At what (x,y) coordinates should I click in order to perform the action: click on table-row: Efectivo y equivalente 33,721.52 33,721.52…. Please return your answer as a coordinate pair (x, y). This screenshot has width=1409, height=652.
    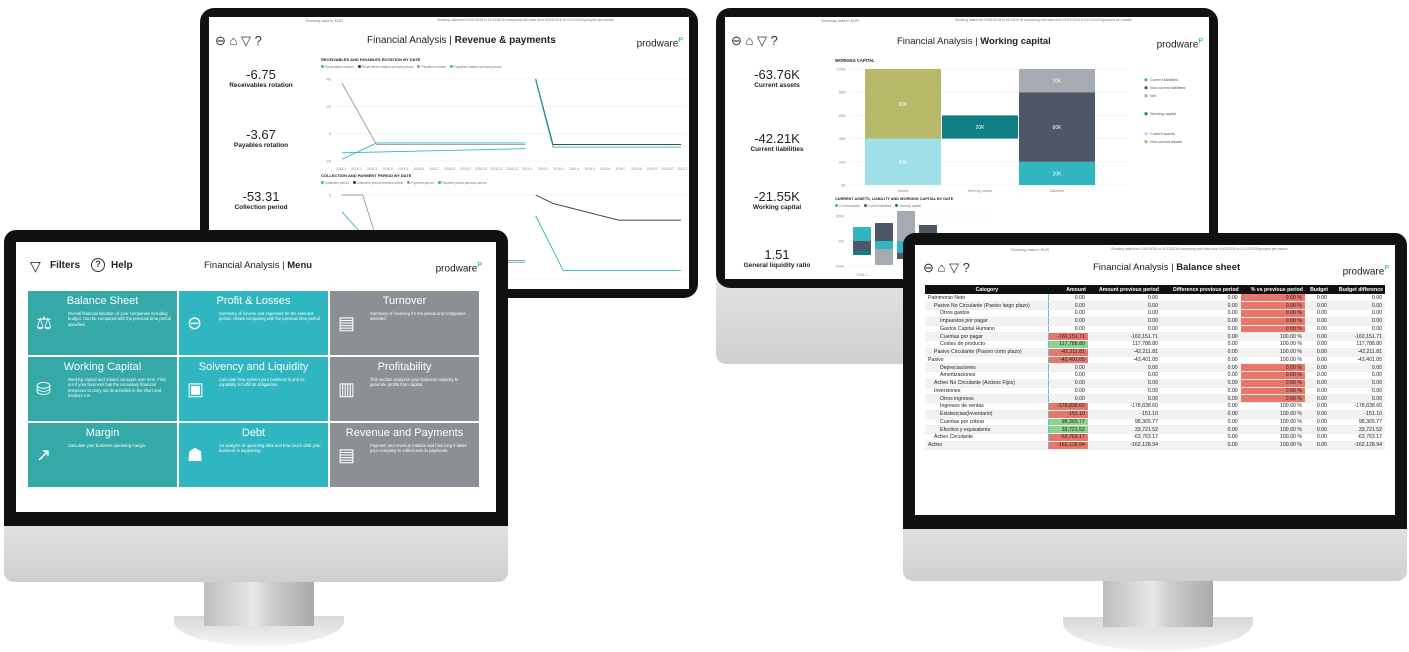
    Looking at the image, I should click on (1155, 429).